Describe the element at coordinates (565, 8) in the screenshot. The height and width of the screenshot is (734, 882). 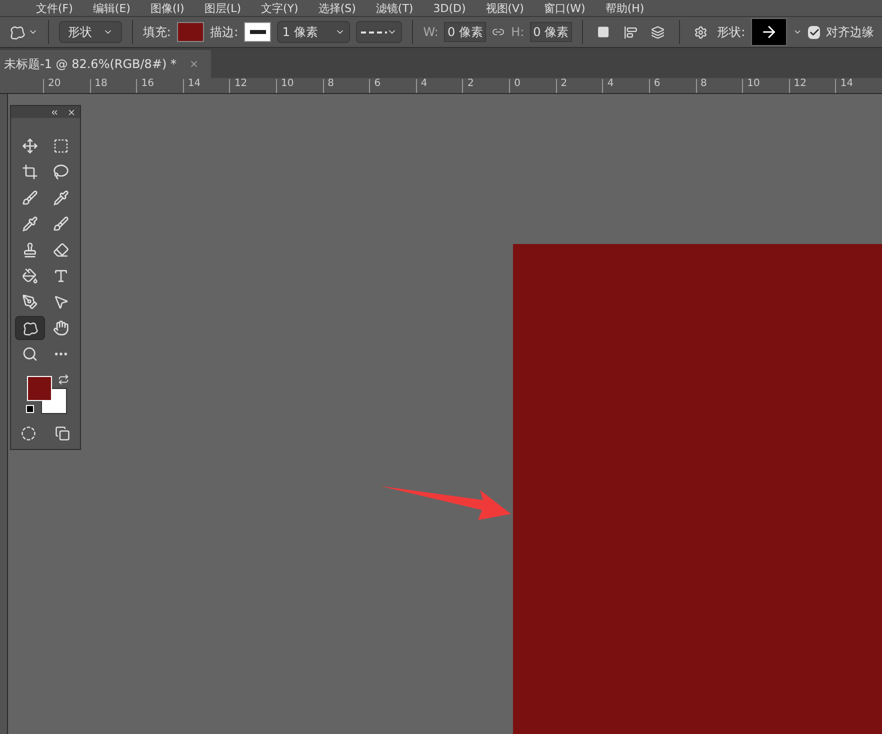
I see `menu-item: 窗口(W)` at that location.